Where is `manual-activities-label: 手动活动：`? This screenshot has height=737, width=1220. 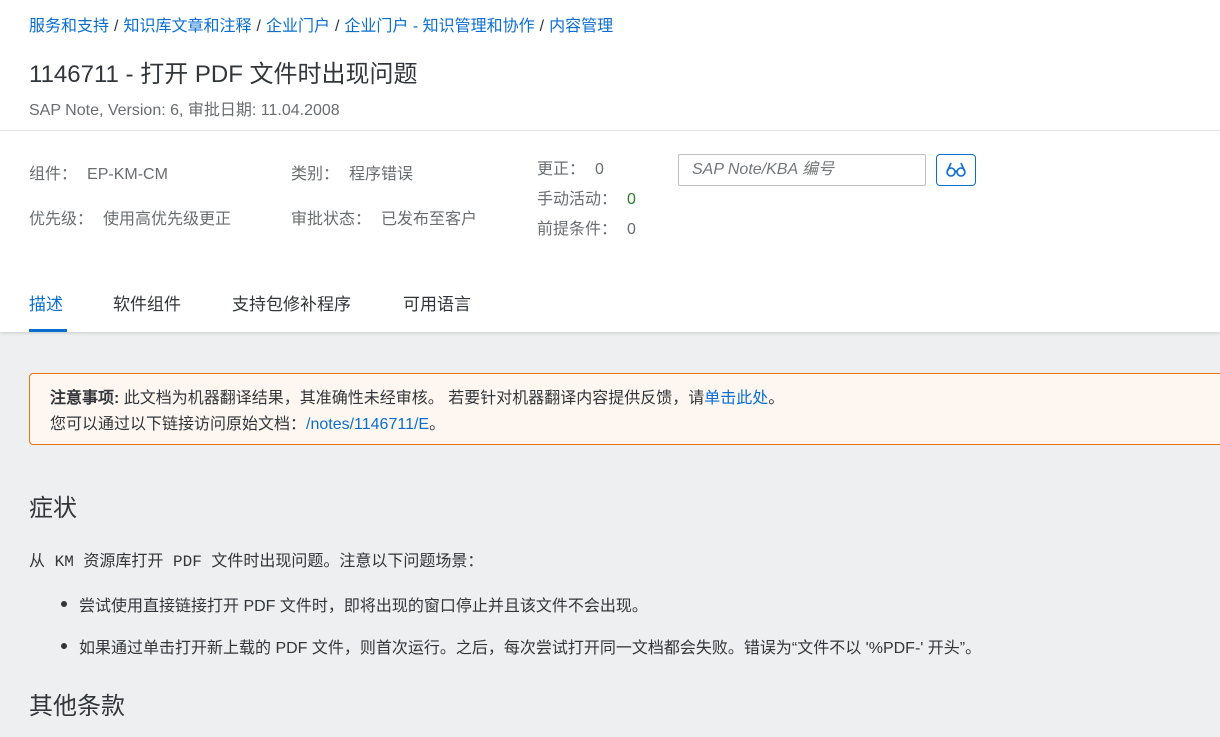 manual-activities-label: 手动活动： is located at coordinates (577, 199).